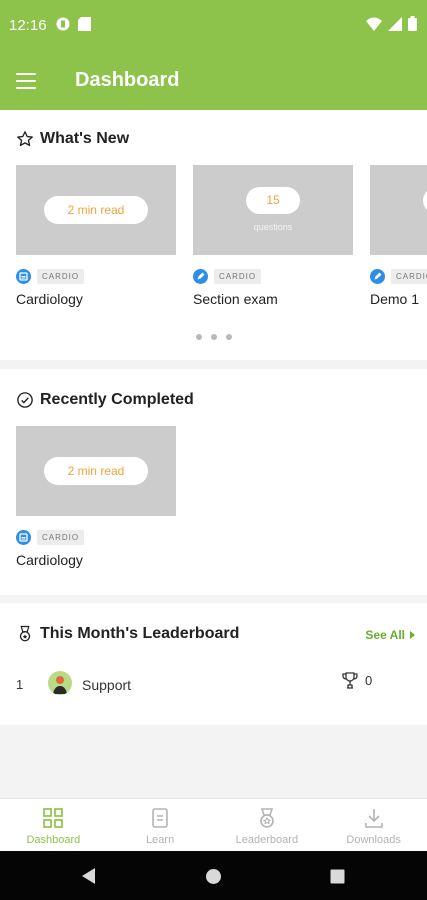 This screenshot has width=427, height=900. I want to click on trophy-icon, so click(350, 680).